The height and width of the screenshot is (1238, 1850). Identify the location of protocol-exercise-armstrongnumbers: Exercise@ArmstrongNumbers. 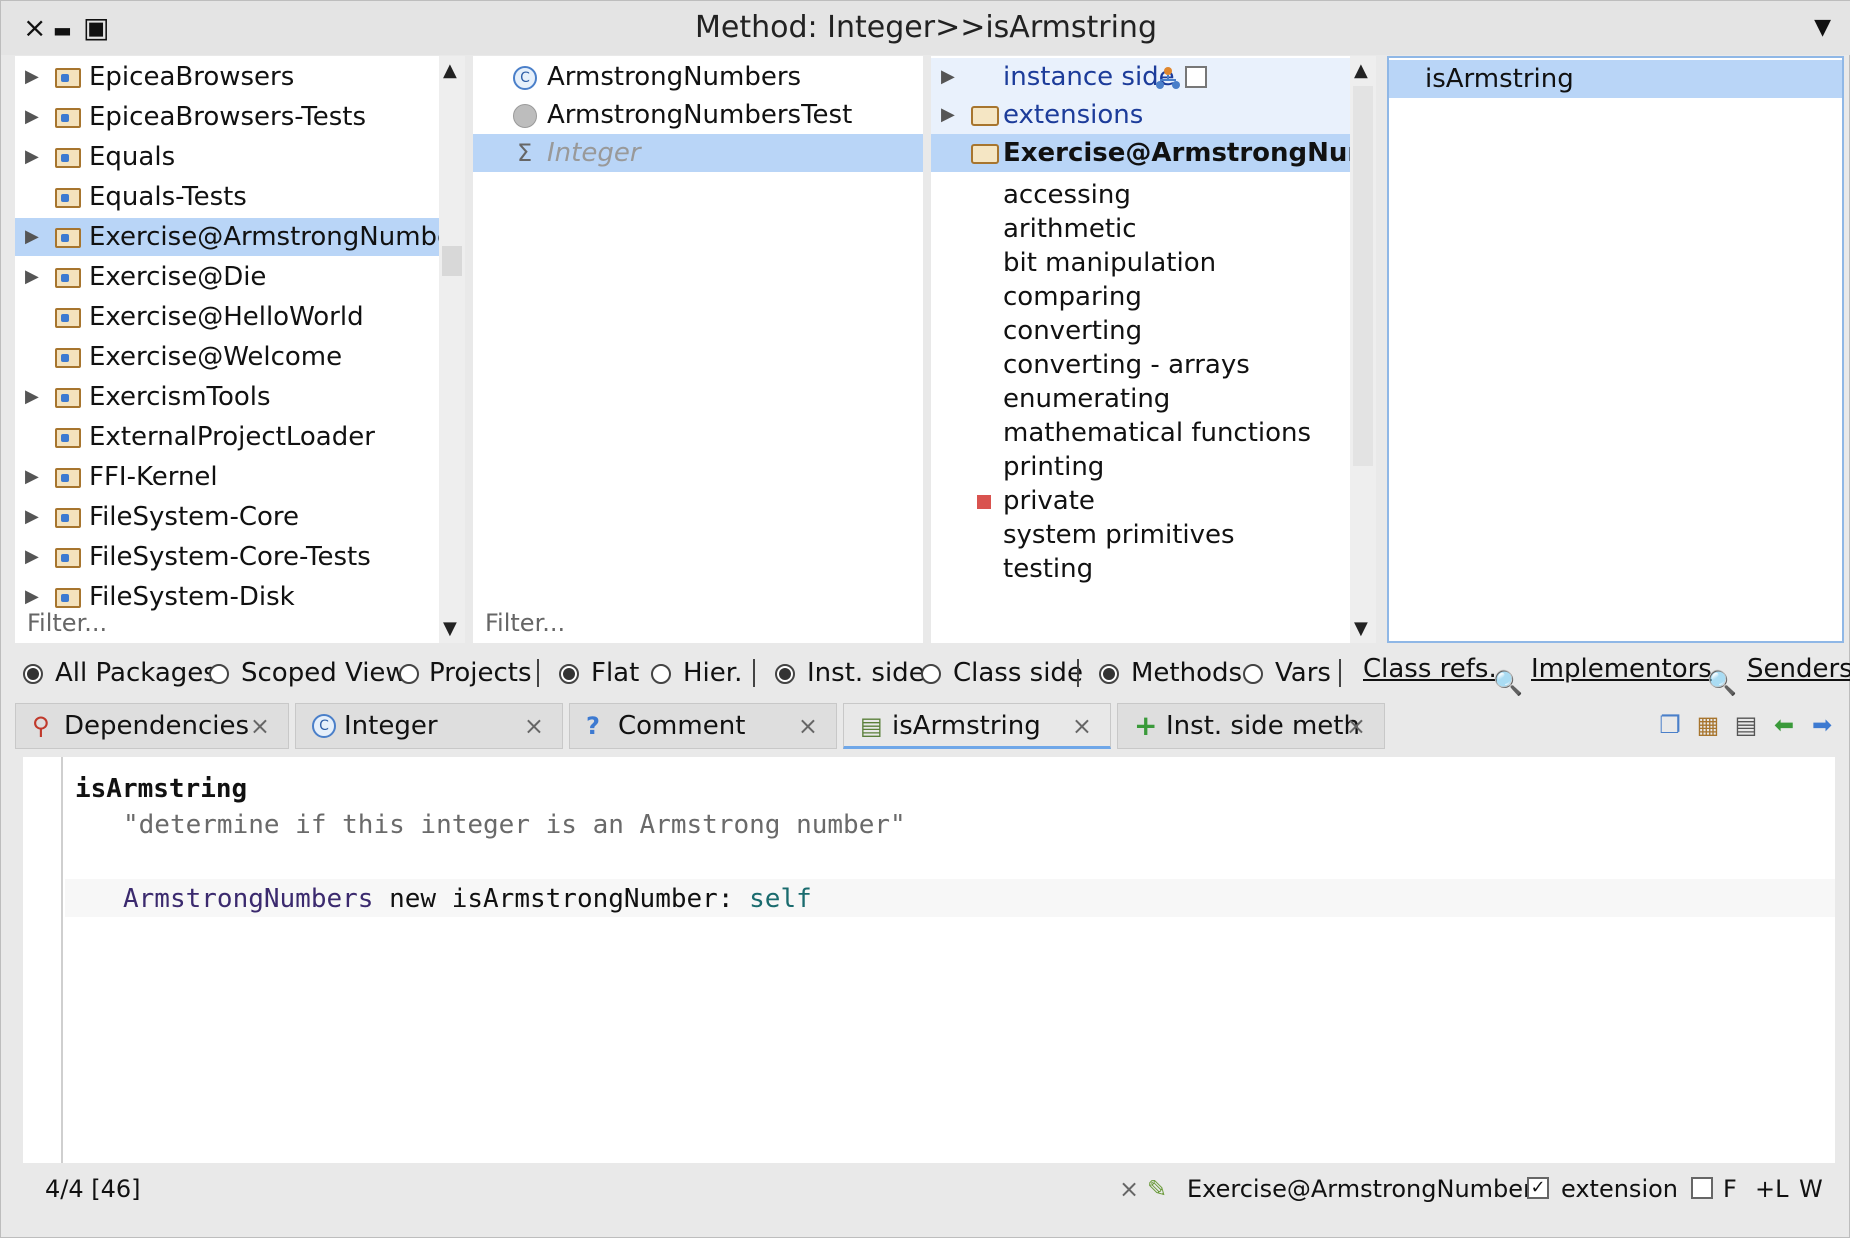
(1153, 153).